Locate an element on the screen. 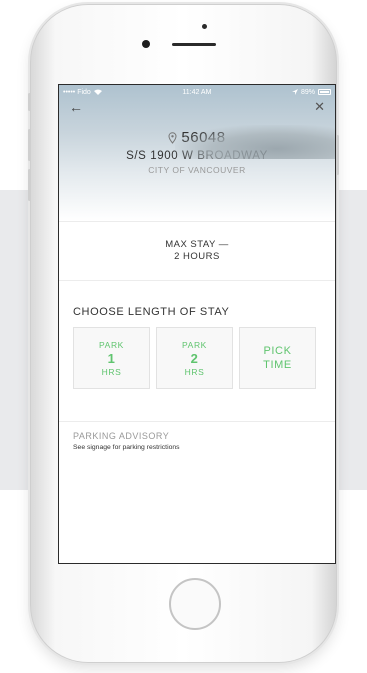 The height and width of the screenshot is (673, 367). length-of-stay-title: CHOOSE LENGTH OF STAY is located at coordinates (151, 312).